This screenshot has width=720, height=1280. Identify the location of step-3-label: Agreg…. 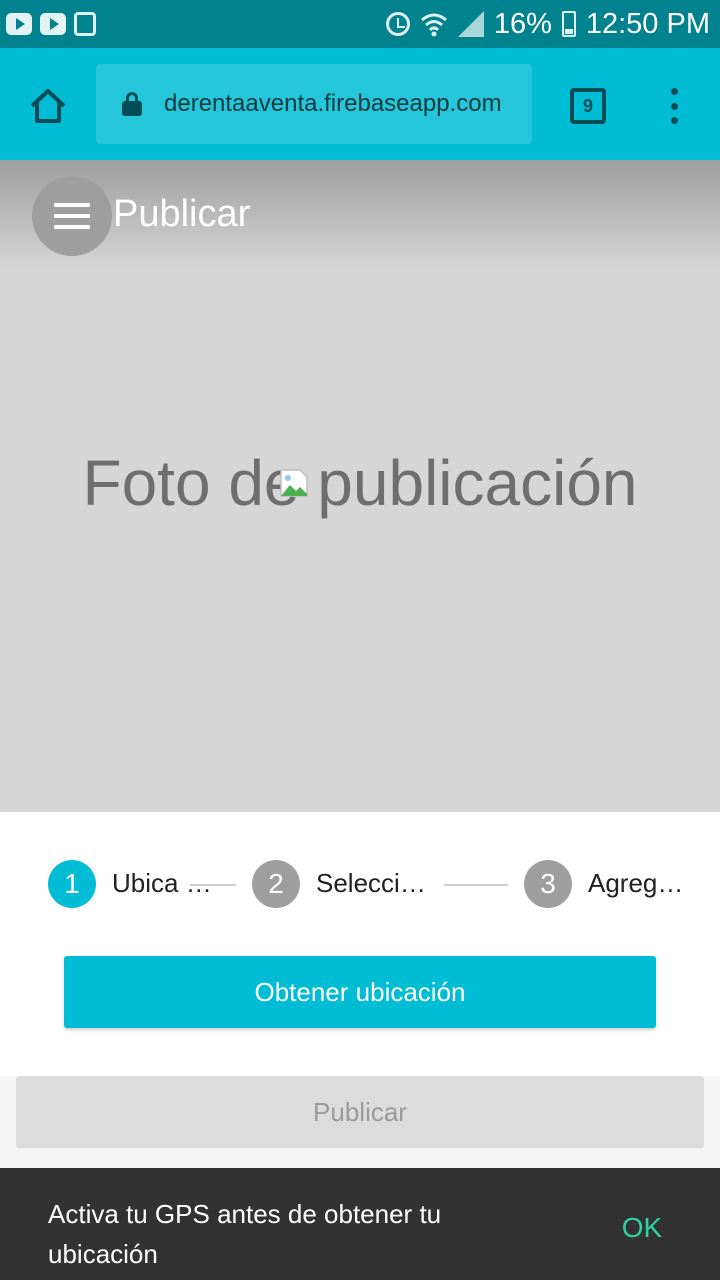
(635, 883).